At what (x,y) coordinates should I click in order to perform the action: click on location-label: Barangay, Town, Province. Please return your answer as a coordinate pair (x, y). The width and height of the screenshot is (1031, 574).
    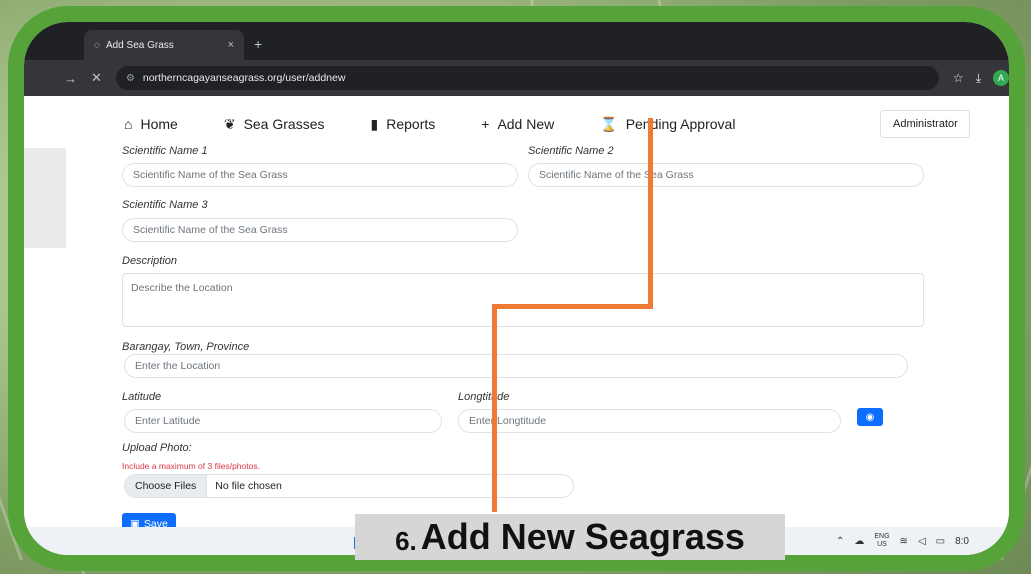
    Looking at the image, I should click on (186, 347).